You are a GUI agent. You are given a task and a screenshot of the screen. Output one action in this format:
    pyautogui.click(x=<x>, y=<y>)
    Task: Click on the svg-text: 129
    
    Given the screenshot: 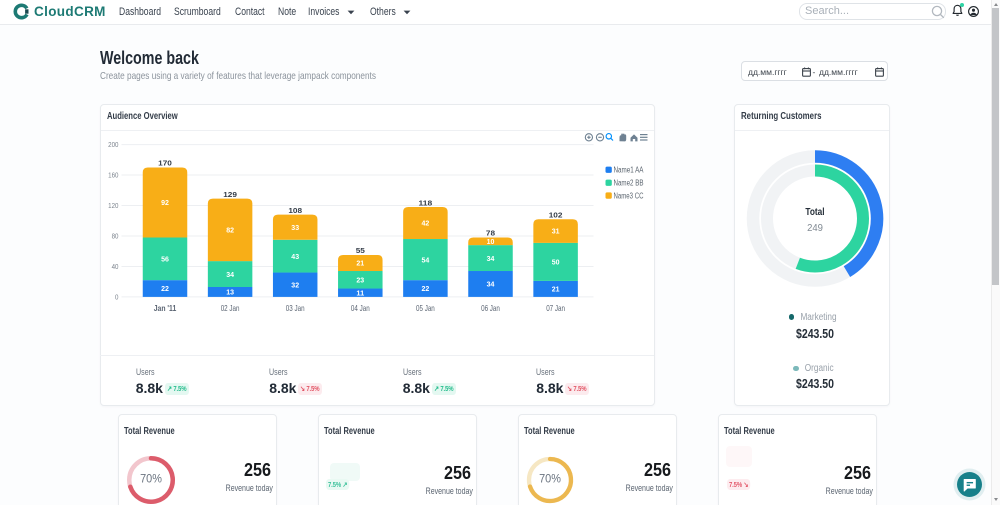 What is the action you would take?
    pyautogui.click(x=230, y=194)
    